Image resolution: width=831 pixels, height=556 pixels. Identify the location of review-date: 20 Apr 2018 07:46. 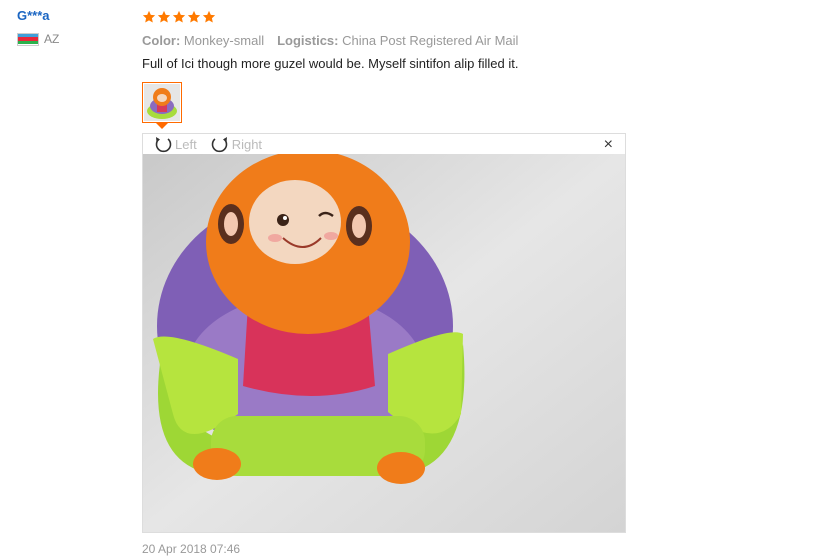
(191, 549).